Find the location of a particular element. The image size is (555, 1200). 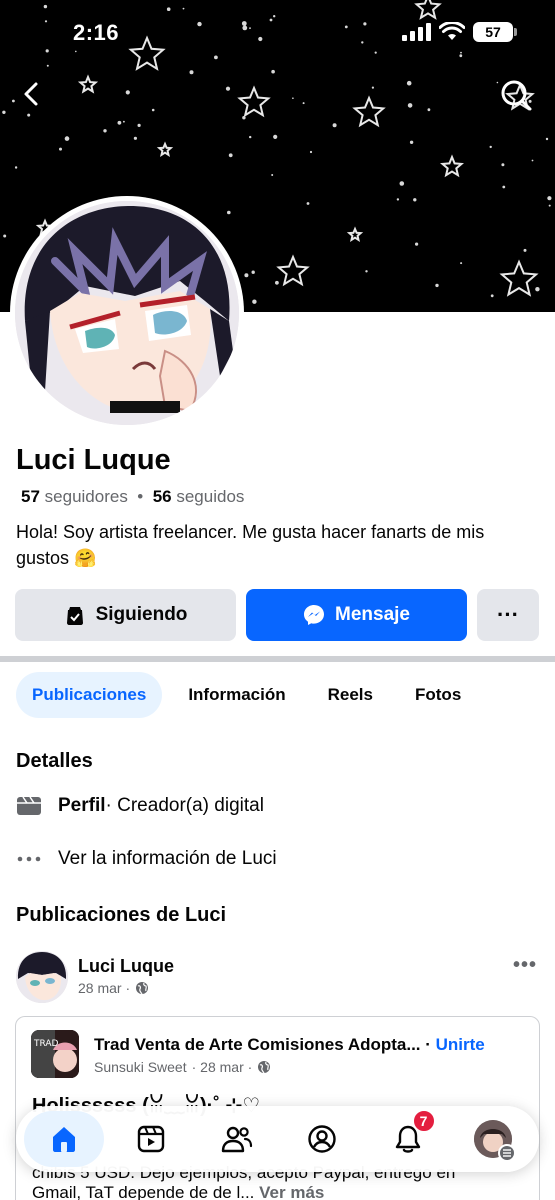

nav-video is located at coordinates (151, 1139).